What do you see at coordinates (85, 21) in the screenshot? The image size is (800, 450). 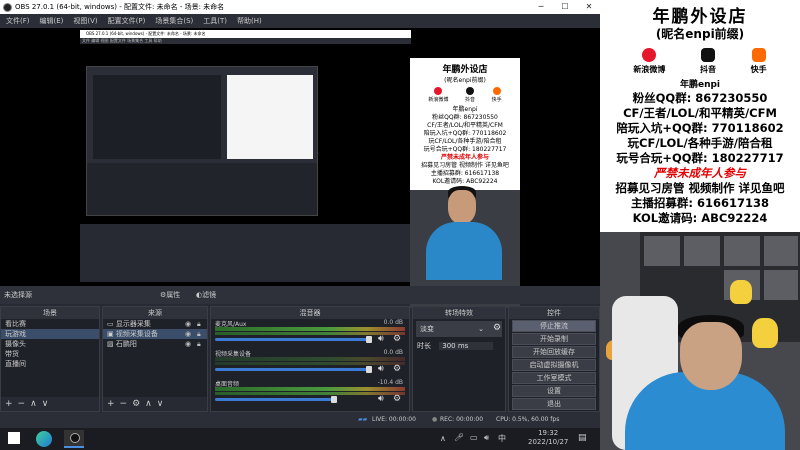 I see `menu-view: 视图(V)` at bounding box center [85, 21].